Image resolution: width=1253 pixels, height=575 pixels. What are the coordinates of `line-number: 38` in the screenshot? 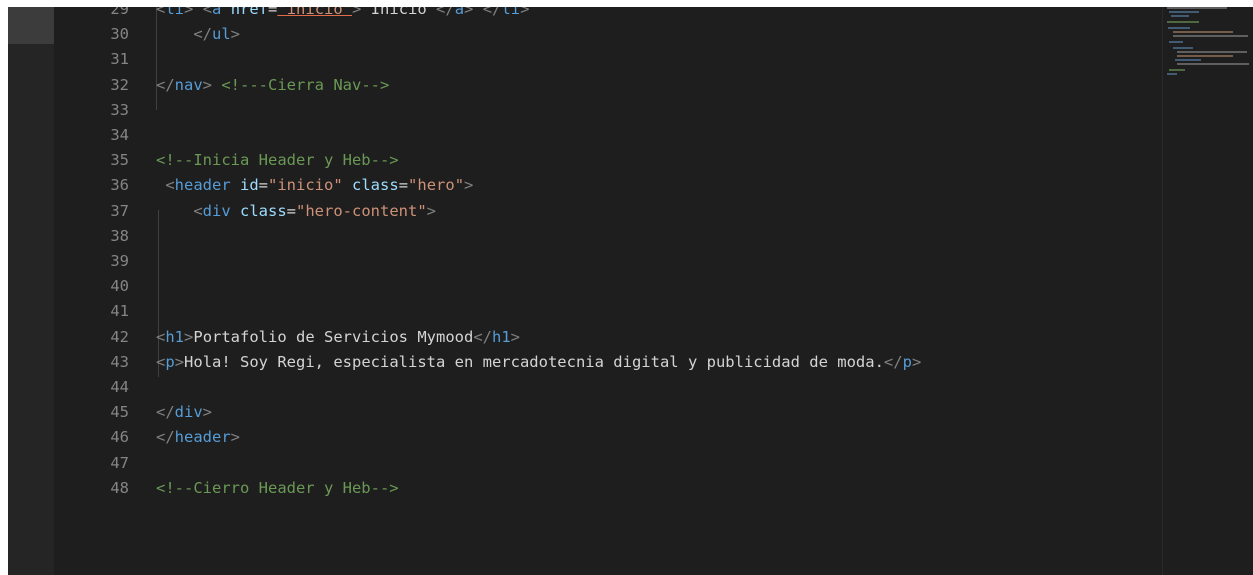 It's located at (119, 235).